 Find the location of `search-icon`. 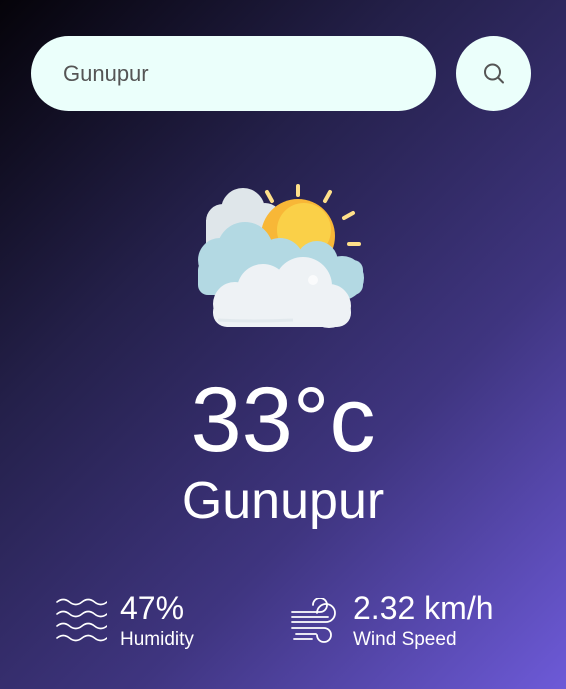

search-icon is located at coordinates (493, 73).